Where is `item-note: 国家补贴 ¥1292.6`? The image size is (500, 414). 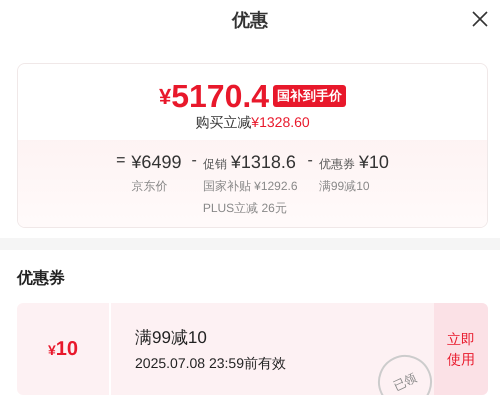
item-note: 国家补贴 ¥1292.6 is located at coordinates (250, 186).